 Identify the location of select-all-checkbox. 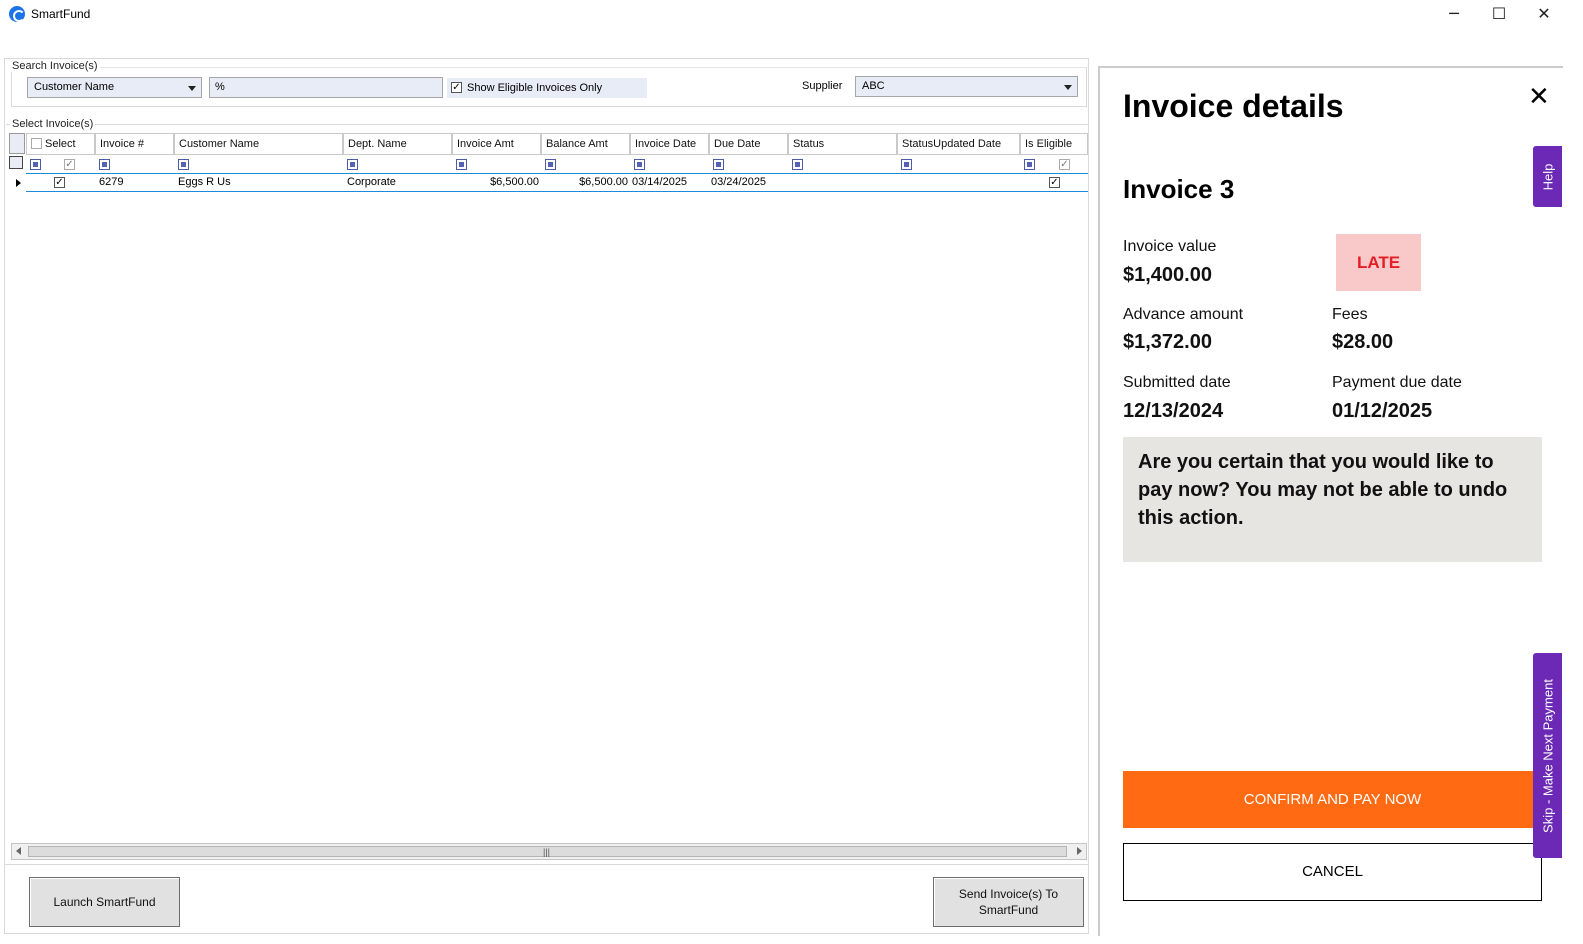
(36, 143).